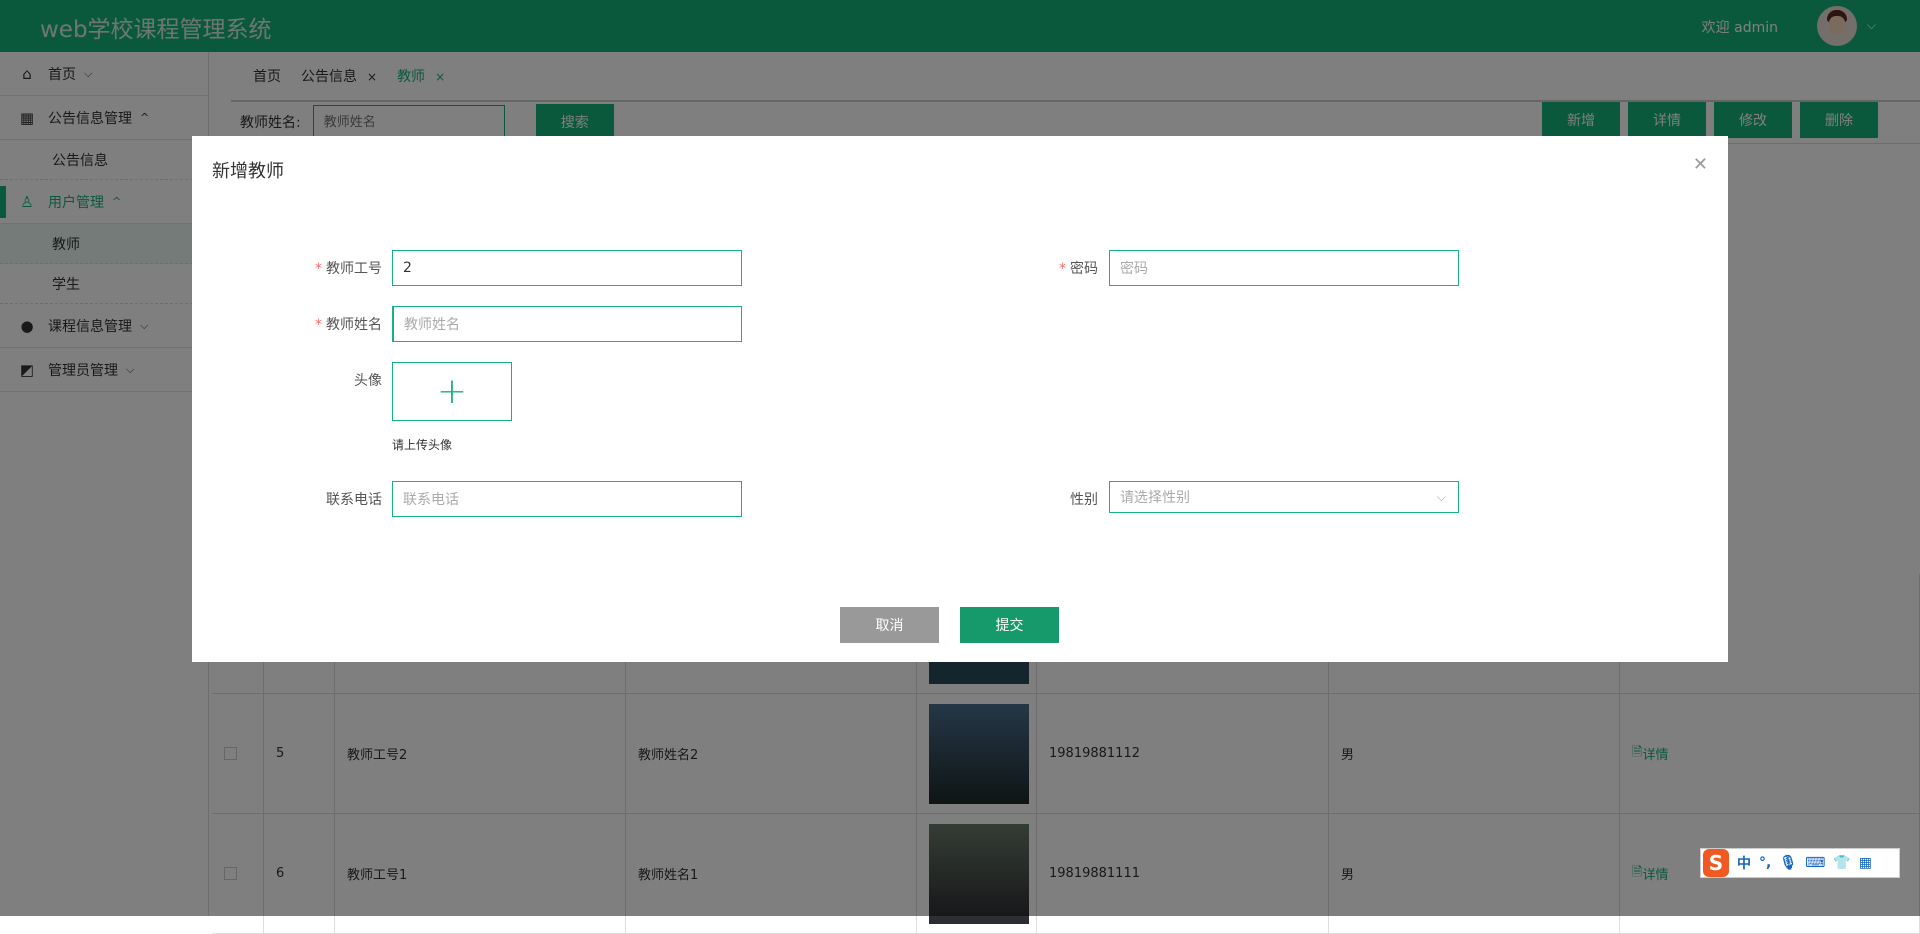 The width and height of the screenshot is (1920, 934). I want to click on teacher-name-label: * 教师姓名, so click(348, 325).